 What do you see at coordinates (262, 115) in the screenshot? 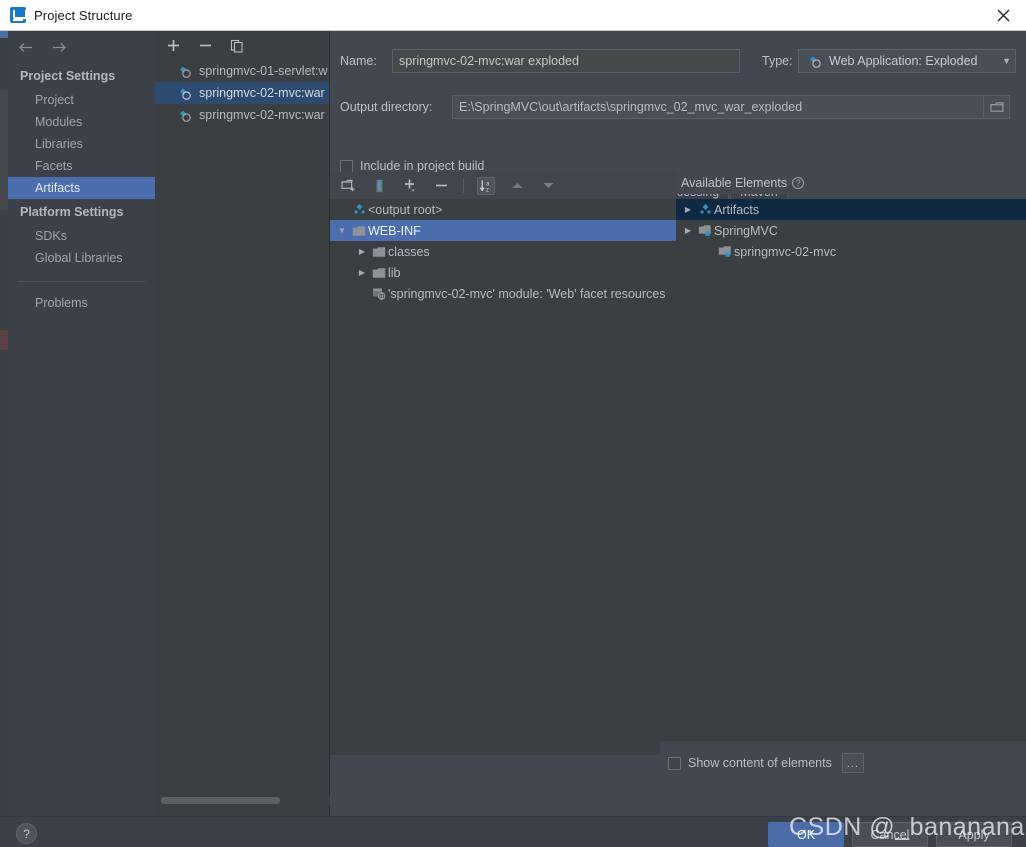
I see `list-item-label: springmvc-02-mvc:war` at bounding box center [262, 115].